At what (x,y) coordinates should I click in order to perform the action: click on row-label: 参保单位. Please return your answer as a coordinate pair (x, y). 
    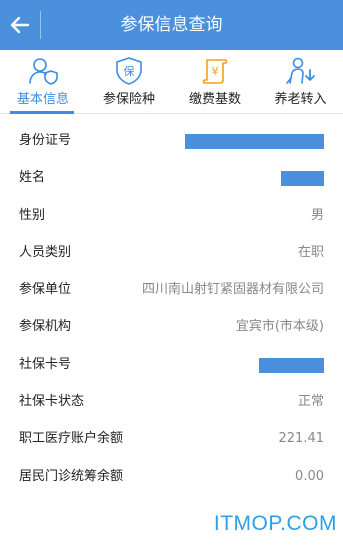
    Looking at the image, I should click on (45, 290).